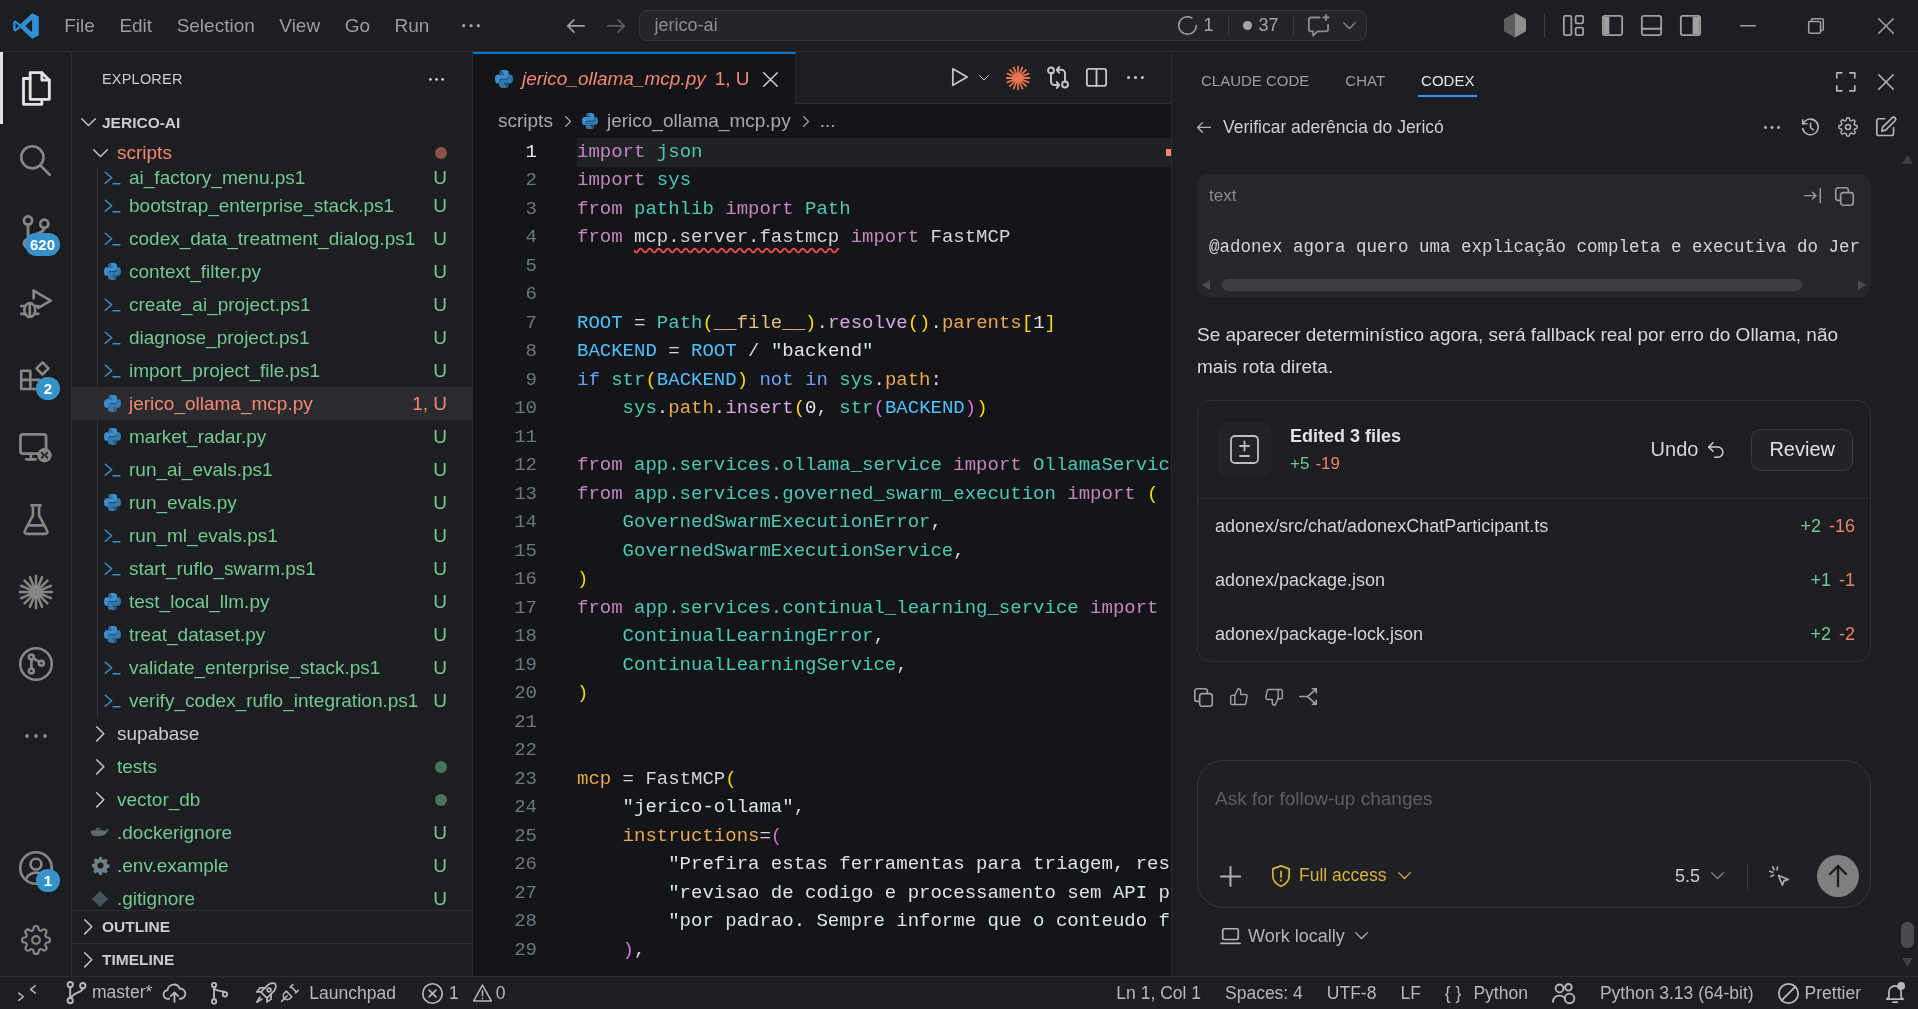 This screenshot has width=1918, height=1009. What do you see at coordinates (80, 25) in the screenshot?
I see `menu-item: File` at bounding box center [80, 25].